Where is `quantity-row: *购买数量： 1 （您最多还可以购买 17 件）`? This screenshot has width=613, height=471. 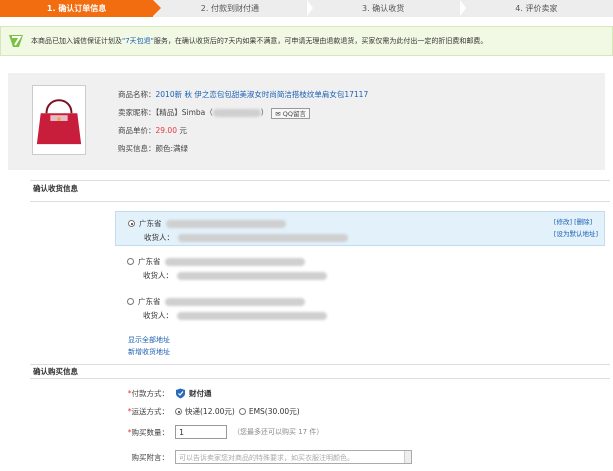 quantity-row: *购买数量： 1 （您最多还可以购买 17 件） is located at coordinates (219, 432).